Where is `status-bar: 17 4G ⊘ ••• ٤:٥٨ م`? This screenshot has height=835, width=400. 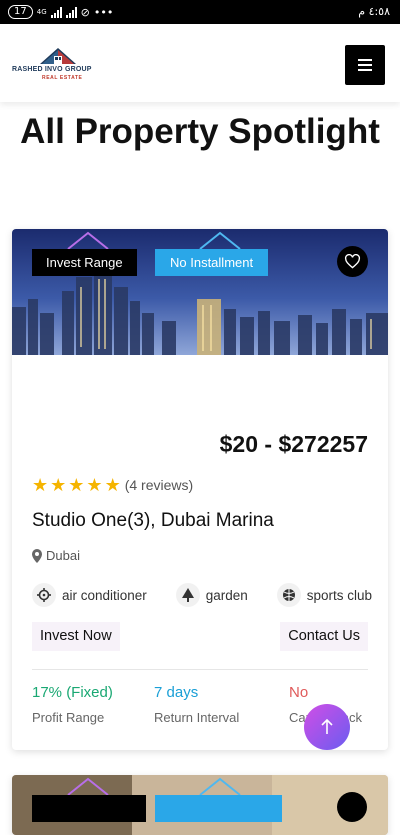 status-bar: 17 4G ⊘ ••• ٤:٥٨ م is located at coordinates (200, 12).